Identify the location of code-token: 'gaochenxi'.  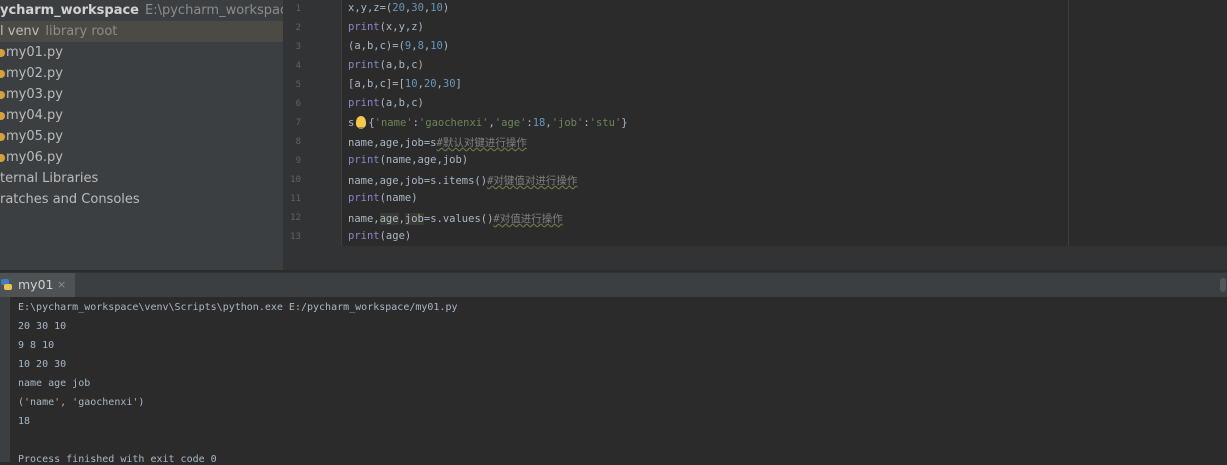
(453, 123).